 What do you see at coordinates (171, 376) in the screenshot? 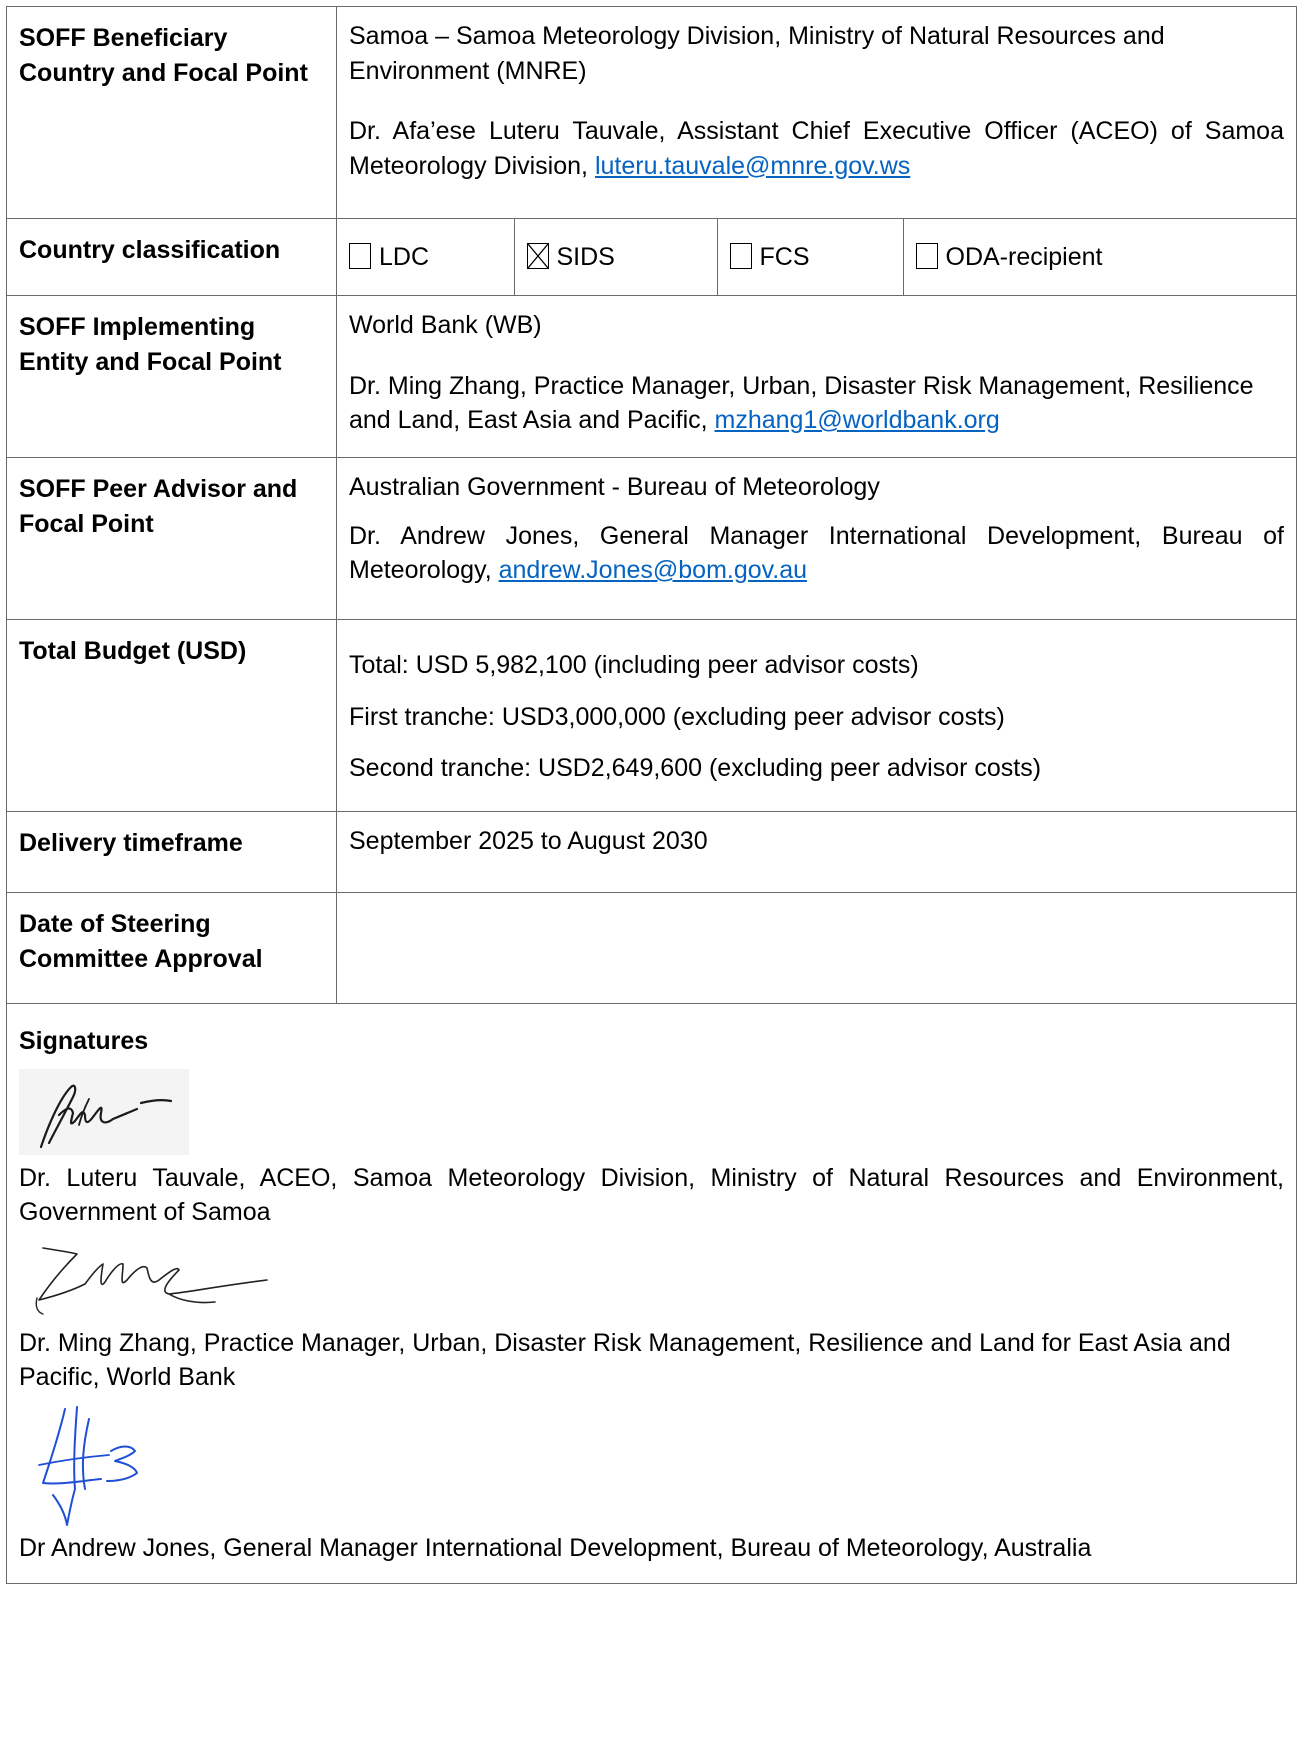
I see `implementing-label: SOFF Implementing Entity and Focal Point` at bounding box center [171, 376].